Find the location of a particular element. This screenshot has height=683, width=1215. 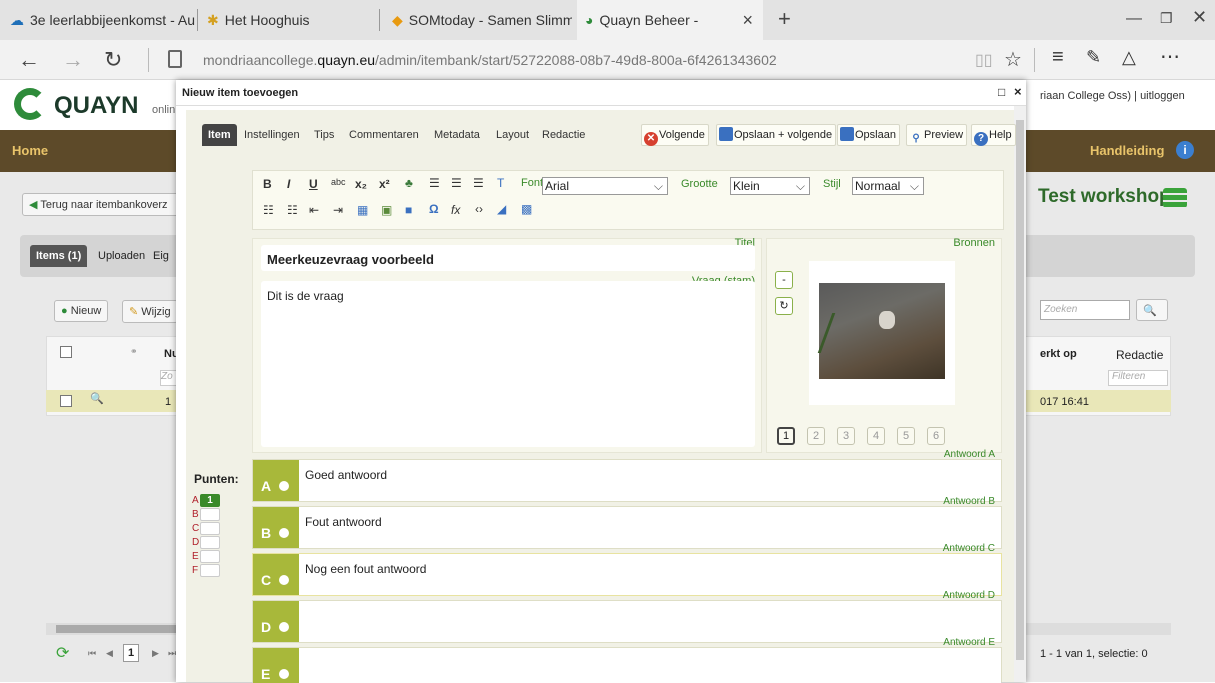

tab-instellingen: Instellingen is located at coordinates (272, 135).